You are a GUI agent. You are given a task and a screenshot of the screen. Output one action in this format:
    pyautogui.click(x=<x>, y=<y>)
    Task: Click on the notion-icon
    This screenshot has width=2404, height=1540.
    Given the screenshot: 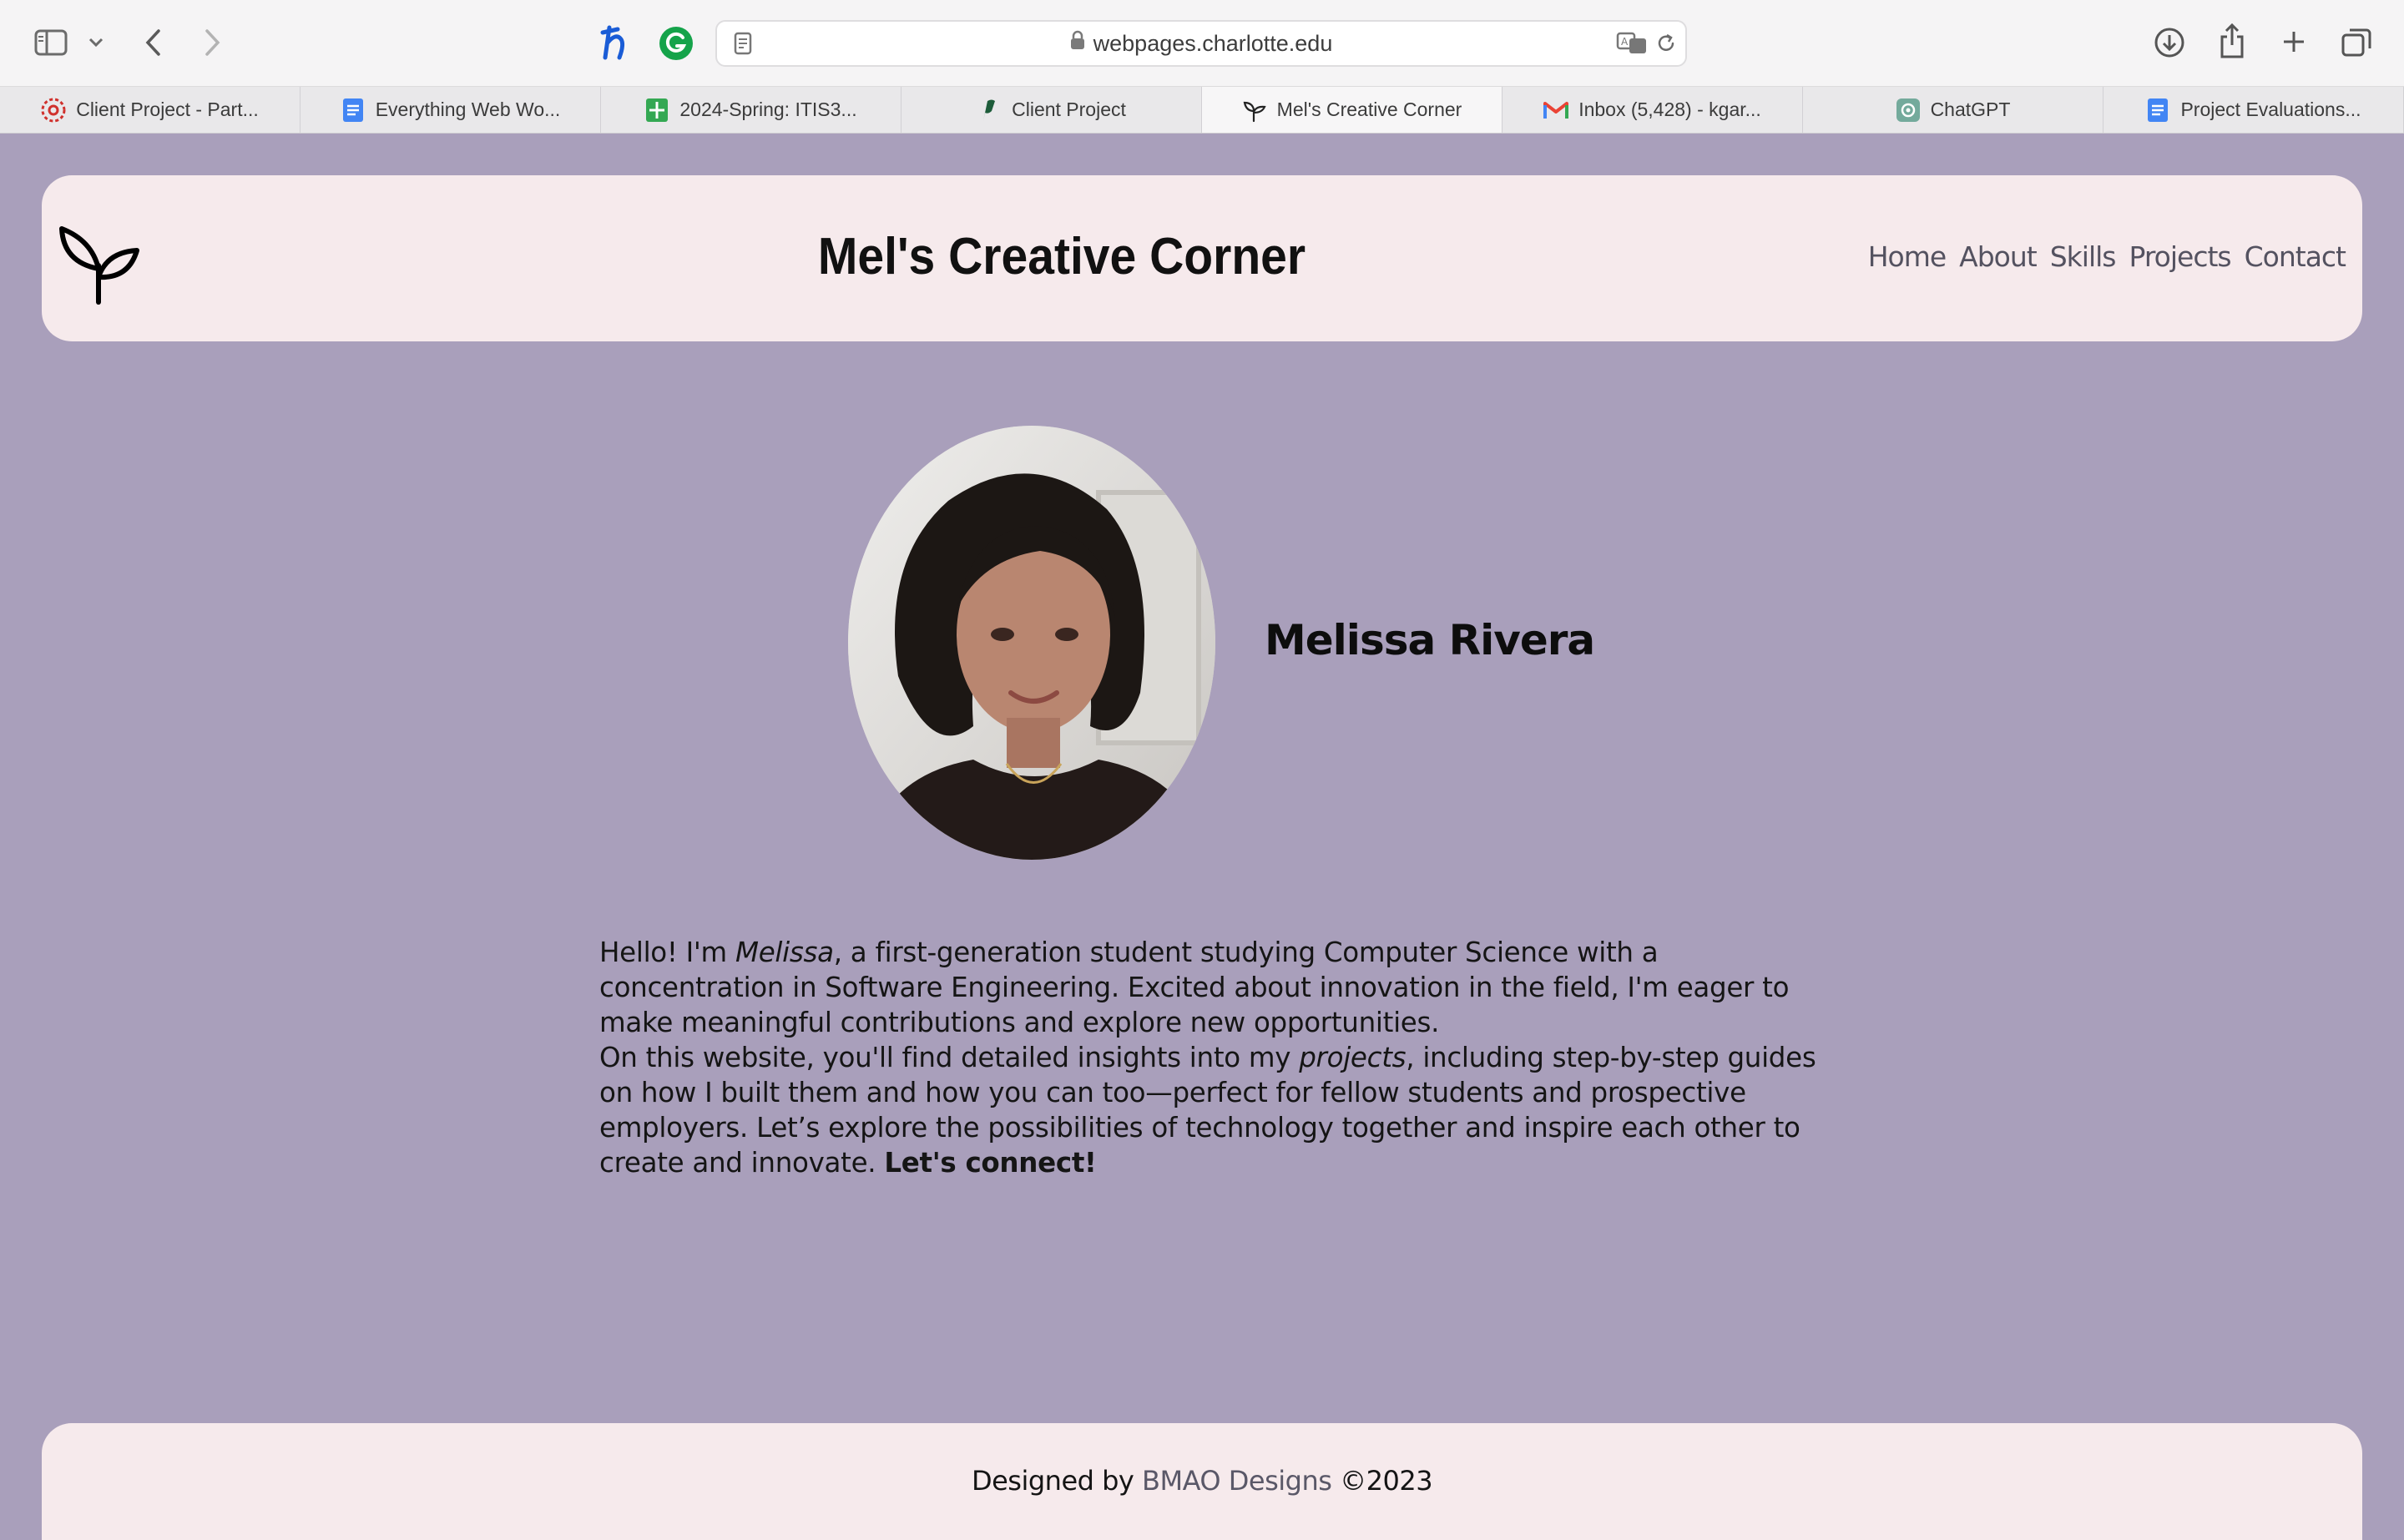 What is the action you would take?
    pyautogui.click(x=989, y=110)
    